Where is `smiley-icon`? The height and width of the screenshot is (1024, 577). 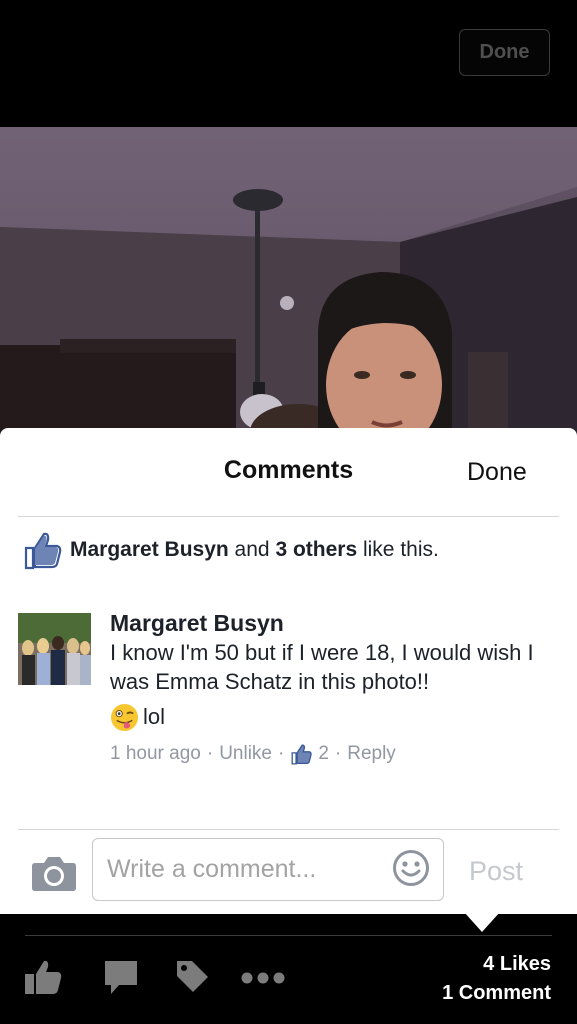
smiley-icon is located at coordinates (411, 868).